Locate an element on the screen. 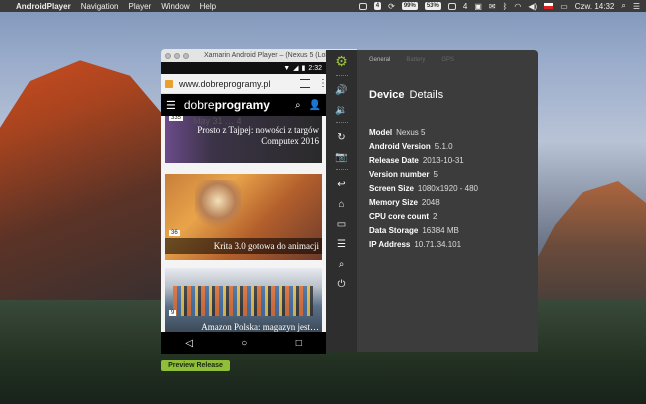 This screenshot has height=404, width=646. tray-messages-icon: ✉ is located at coordinates (492, 6).